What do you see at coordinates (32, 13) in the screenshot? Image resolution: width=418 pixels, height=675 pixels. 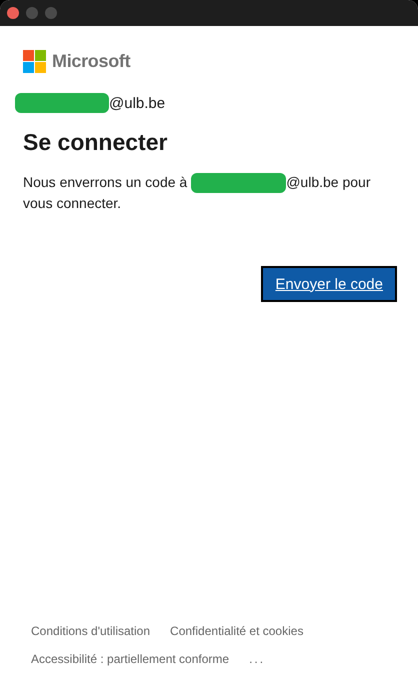 I see `minimize-window-button` at bounding box center [32, 13].